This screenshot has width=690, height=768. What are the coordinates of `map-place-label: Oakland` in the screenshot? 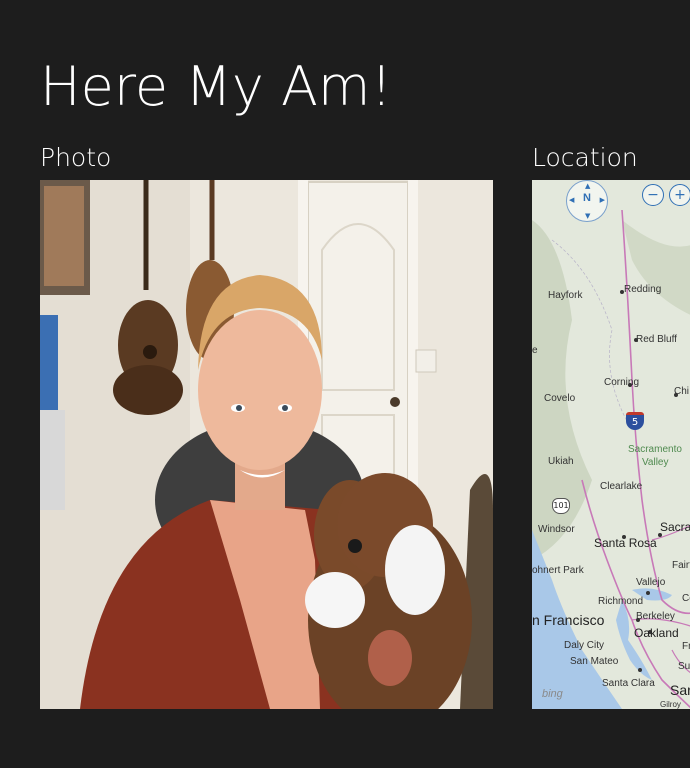 It's located at (656, 633).